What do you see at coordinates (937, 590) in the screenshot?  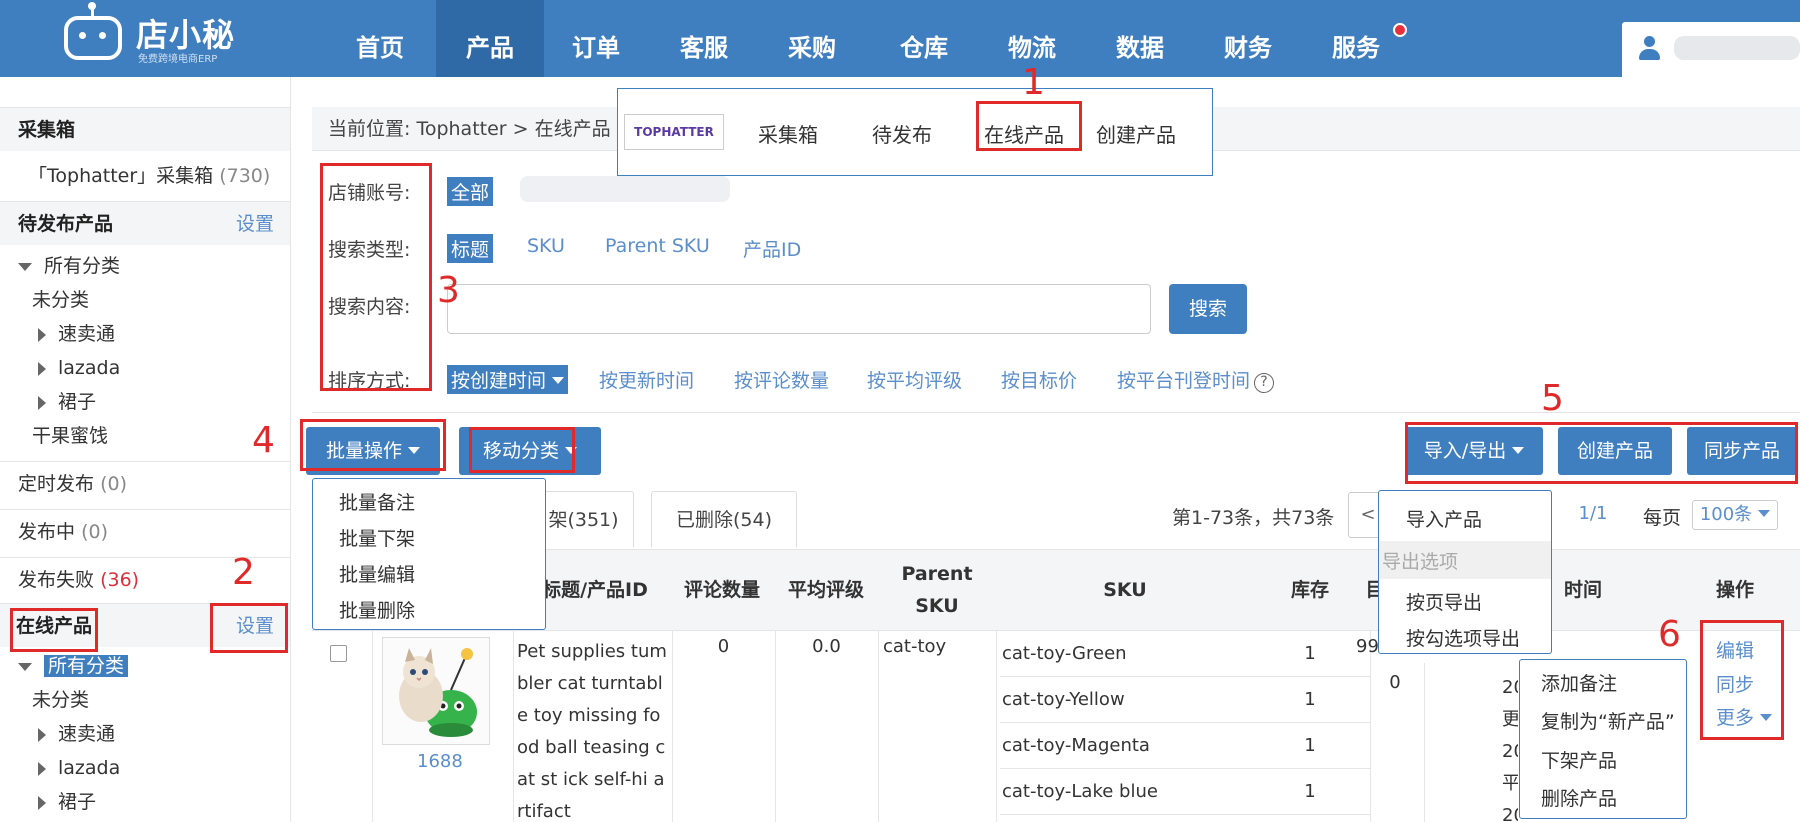 I see `col-header-parent-sku: Parent SKU` at bounding box center [937, 590].